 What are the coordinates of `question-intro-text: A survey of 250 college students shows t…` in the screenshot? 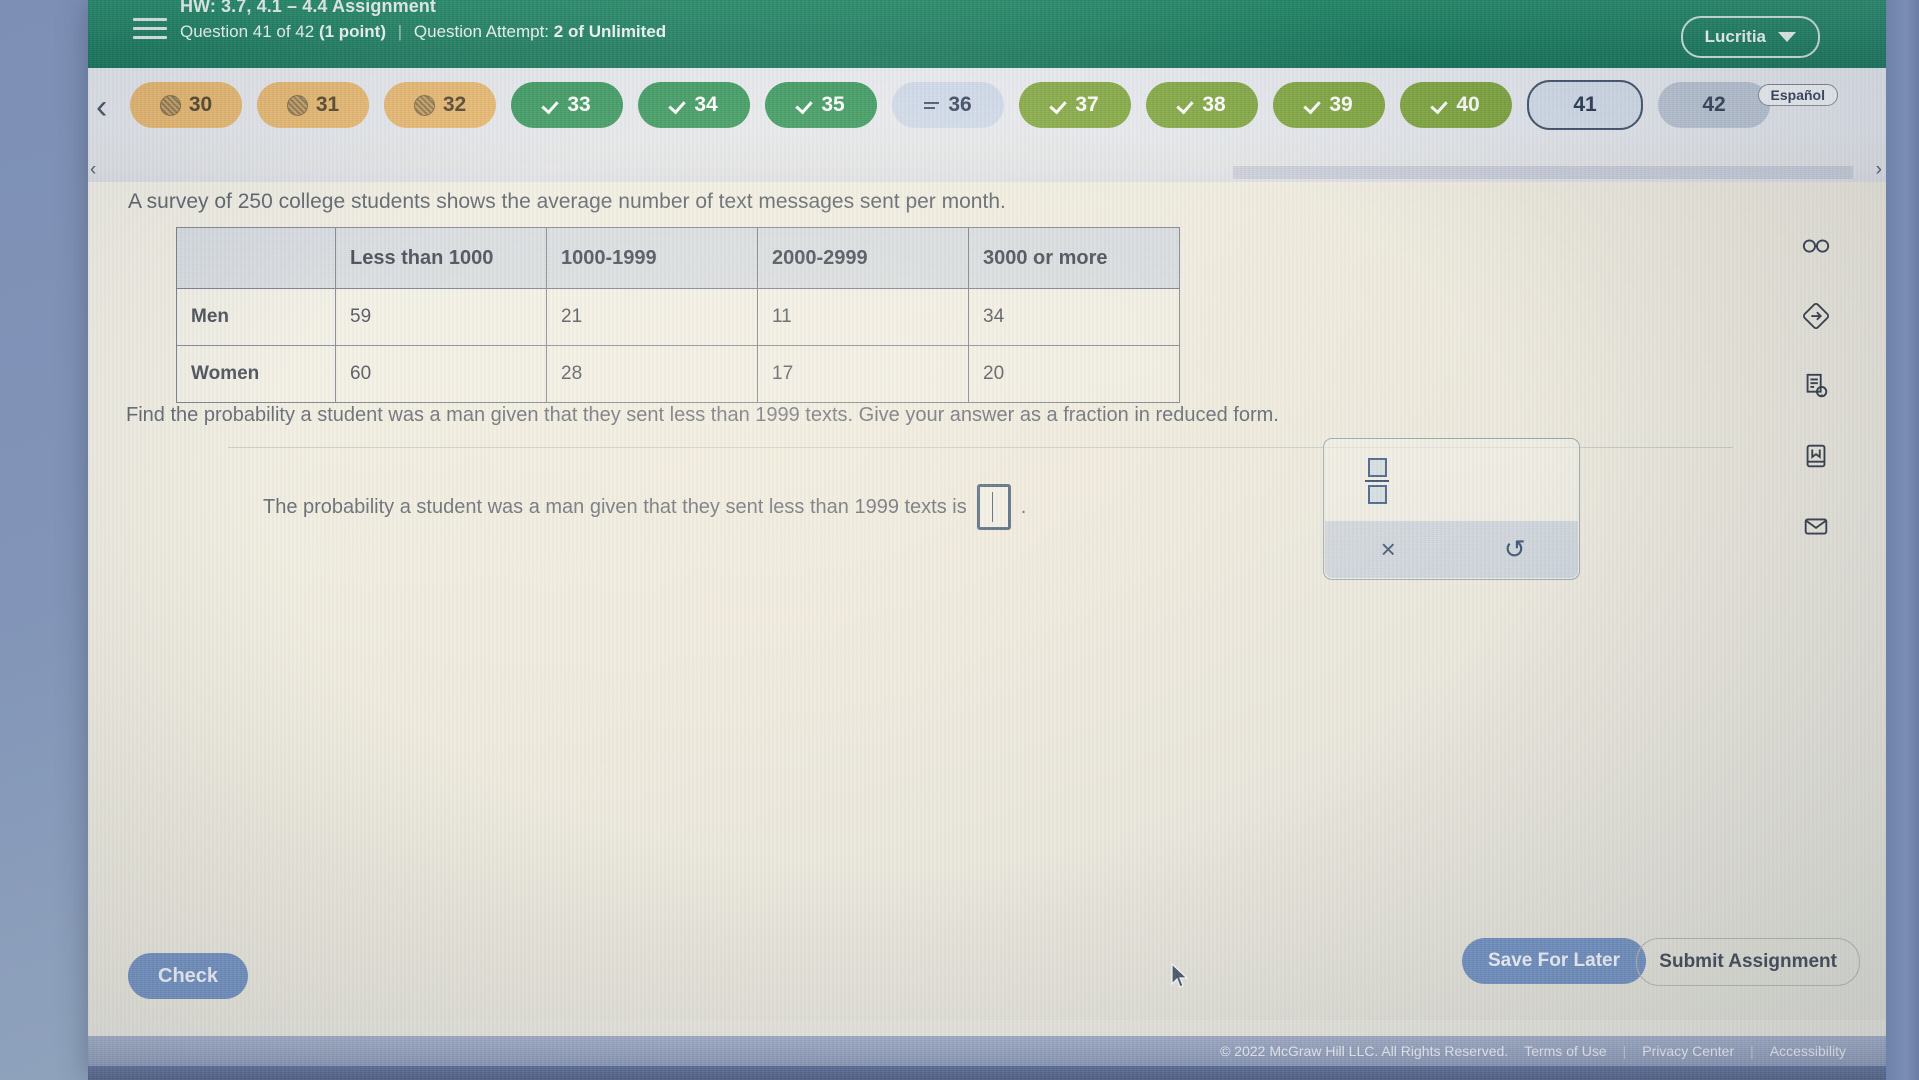 It's located at (567, 201).